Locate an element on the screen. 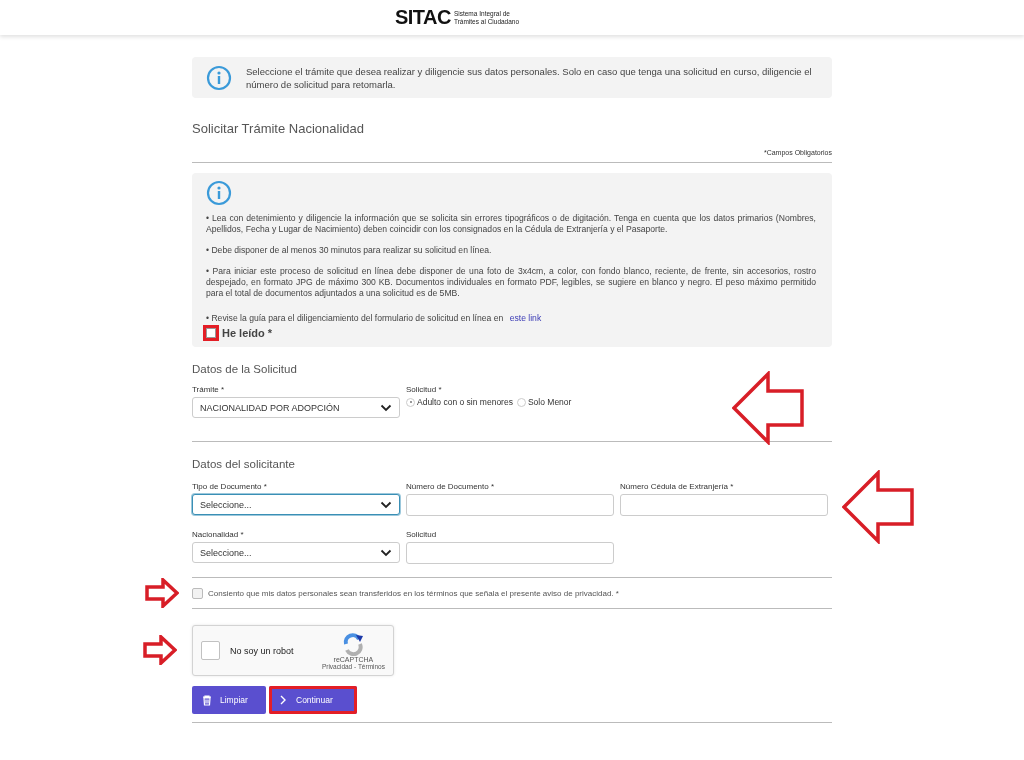 The width and height of the screenshot is (1024, 760). clear-button: Limpiar is located at coordinates (229, 700).